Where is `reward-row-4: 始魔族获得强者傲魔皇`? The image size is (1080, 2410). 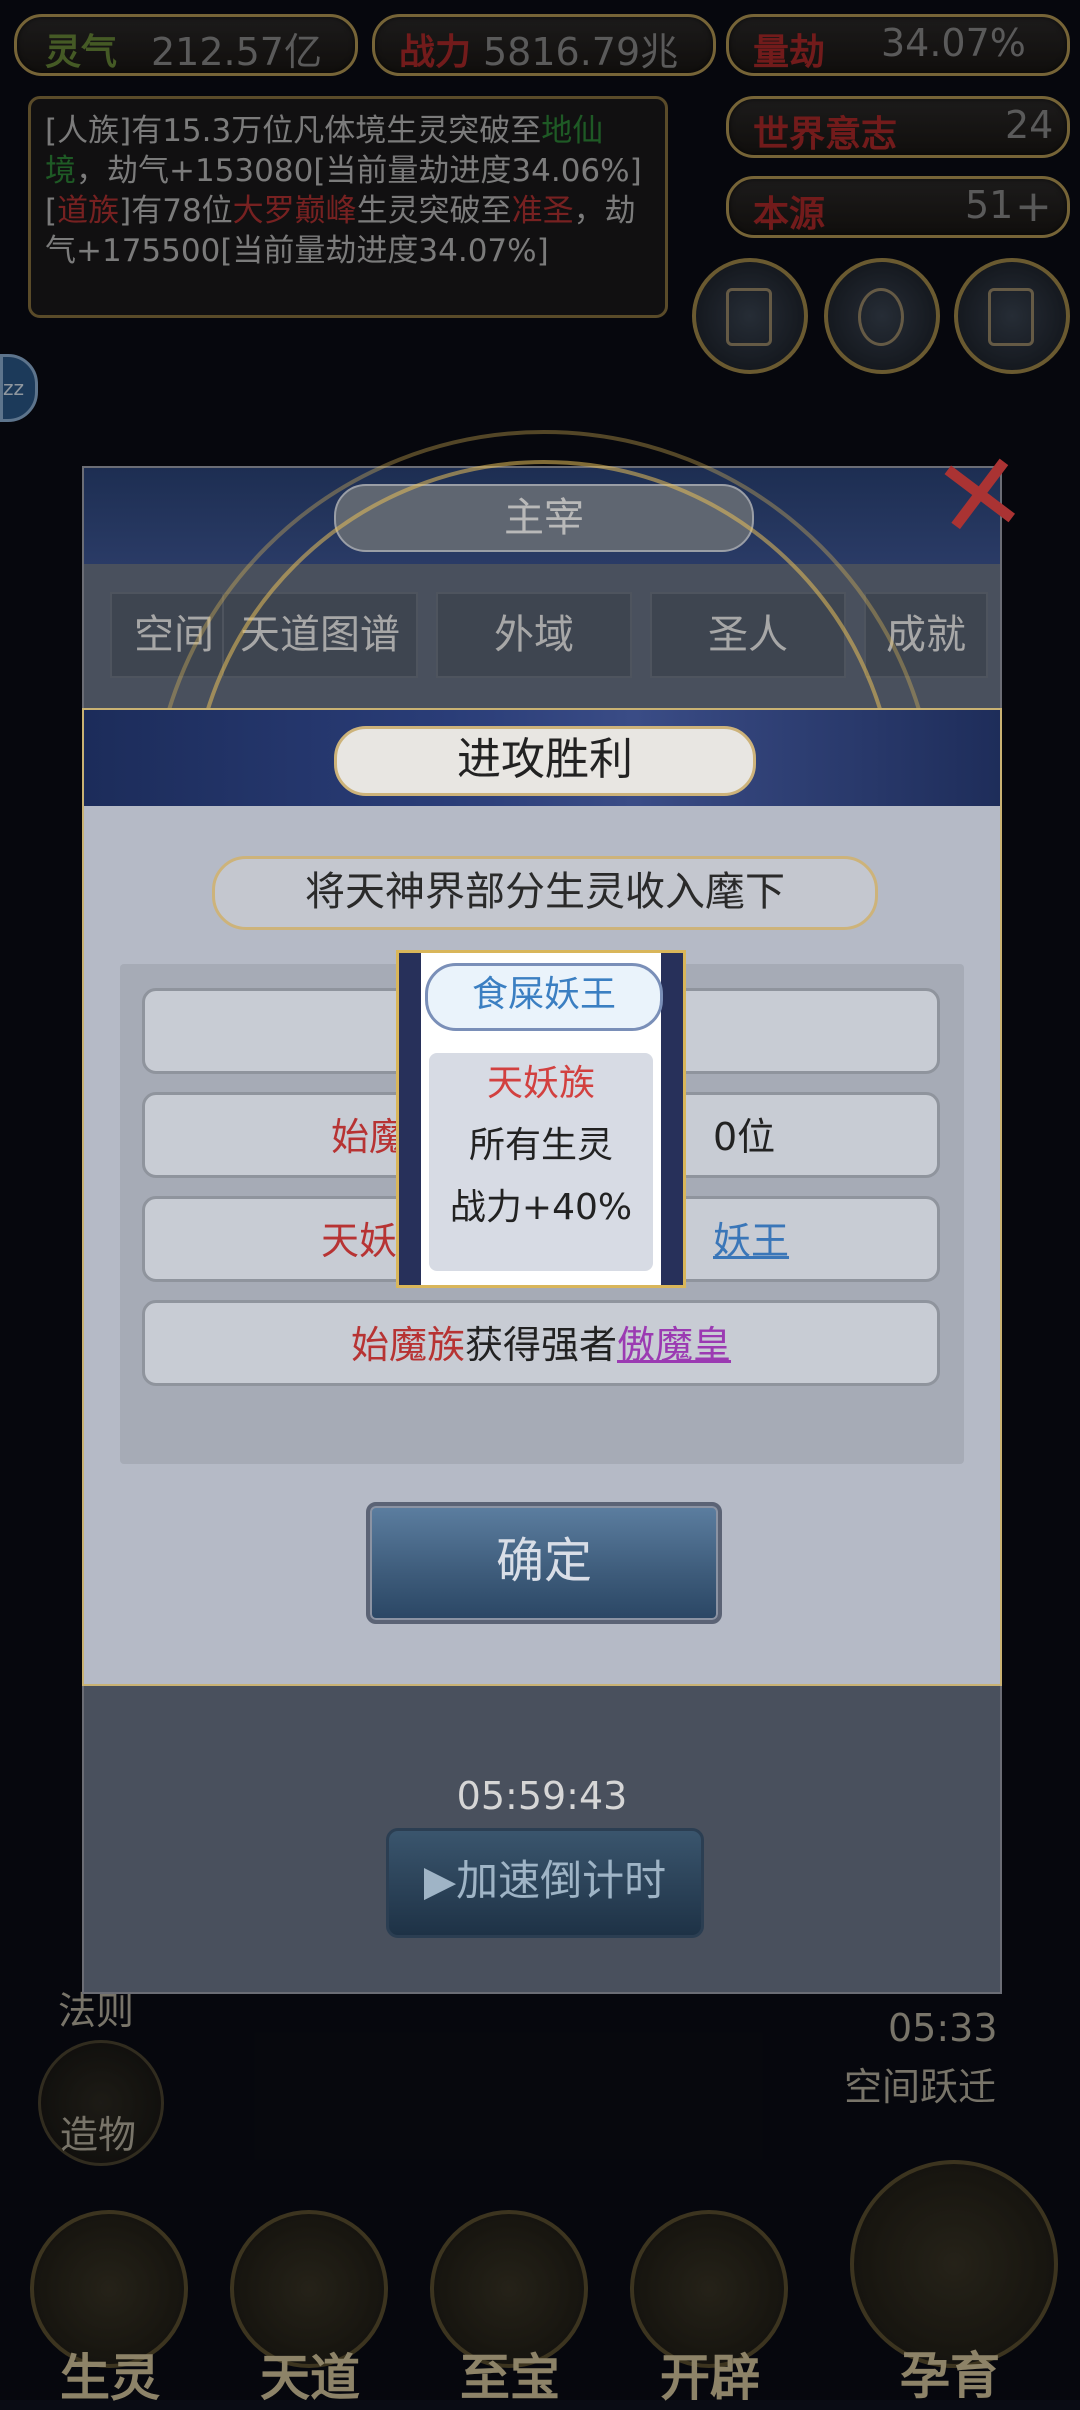 reward-row-4: 始魔族获得强者傲魔皇 is located at coordinates (541, 1343).